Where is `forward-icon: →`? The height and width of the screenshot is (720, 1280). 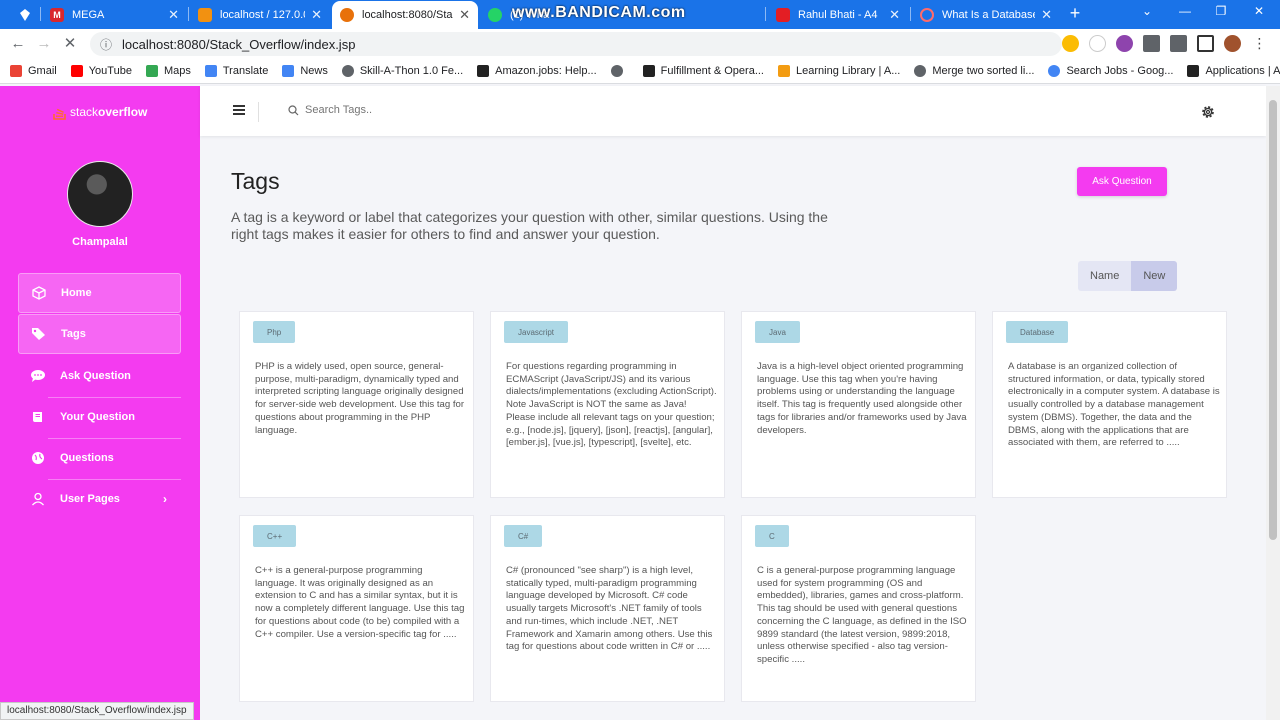
forward-icon: → is located at coordinates (44, 44).